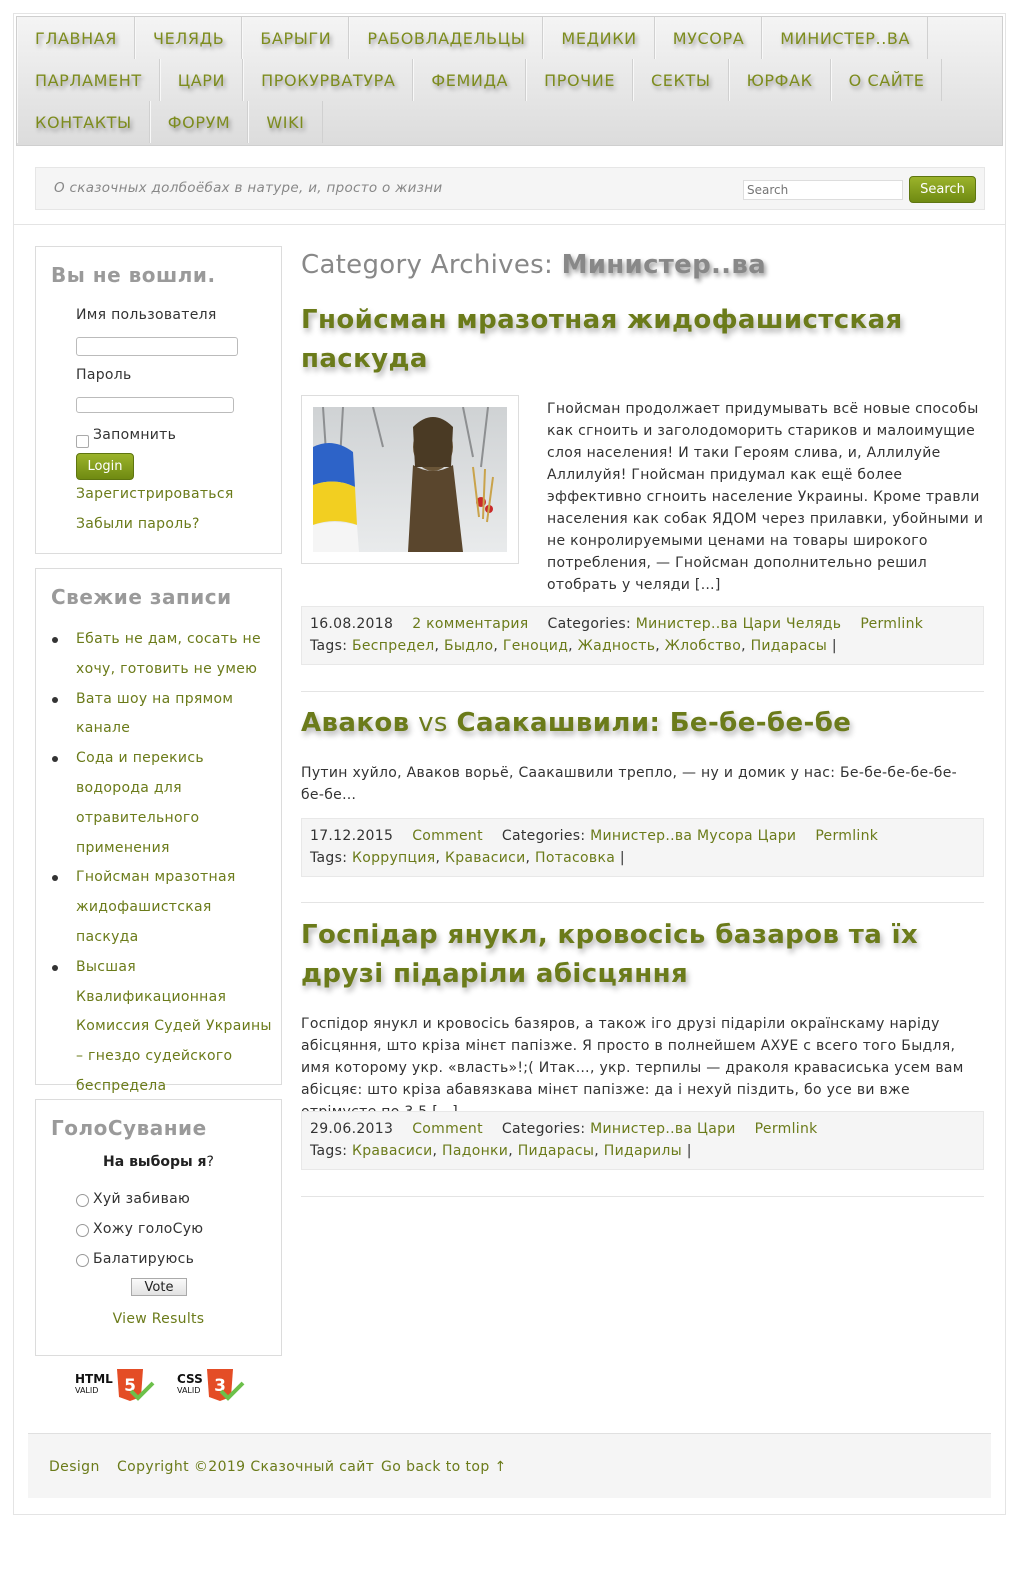 The width and height of the screenshot is (1024, 1577). What do you see at coordinates (703, 646) in the screenshot?
I see `tag-link: Жлобство` at bounding box center [703, 646].